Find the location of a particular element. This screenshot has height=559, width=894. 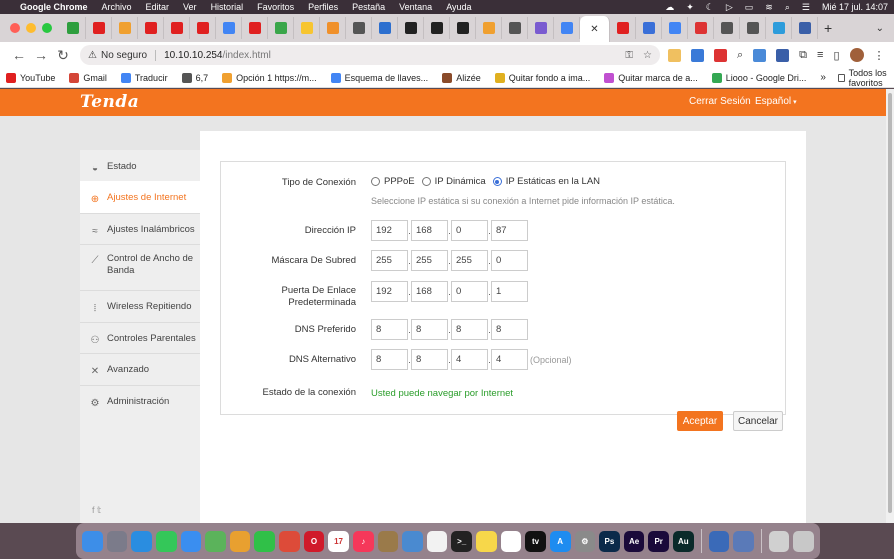

accept-button: Aceptar is located at coordinates (700, 421).